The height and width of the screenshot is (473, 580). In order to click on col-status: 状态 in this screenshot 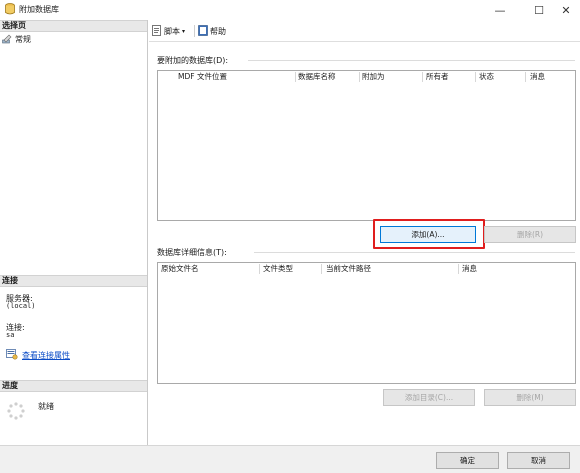, I will do `click(486, 77)`.